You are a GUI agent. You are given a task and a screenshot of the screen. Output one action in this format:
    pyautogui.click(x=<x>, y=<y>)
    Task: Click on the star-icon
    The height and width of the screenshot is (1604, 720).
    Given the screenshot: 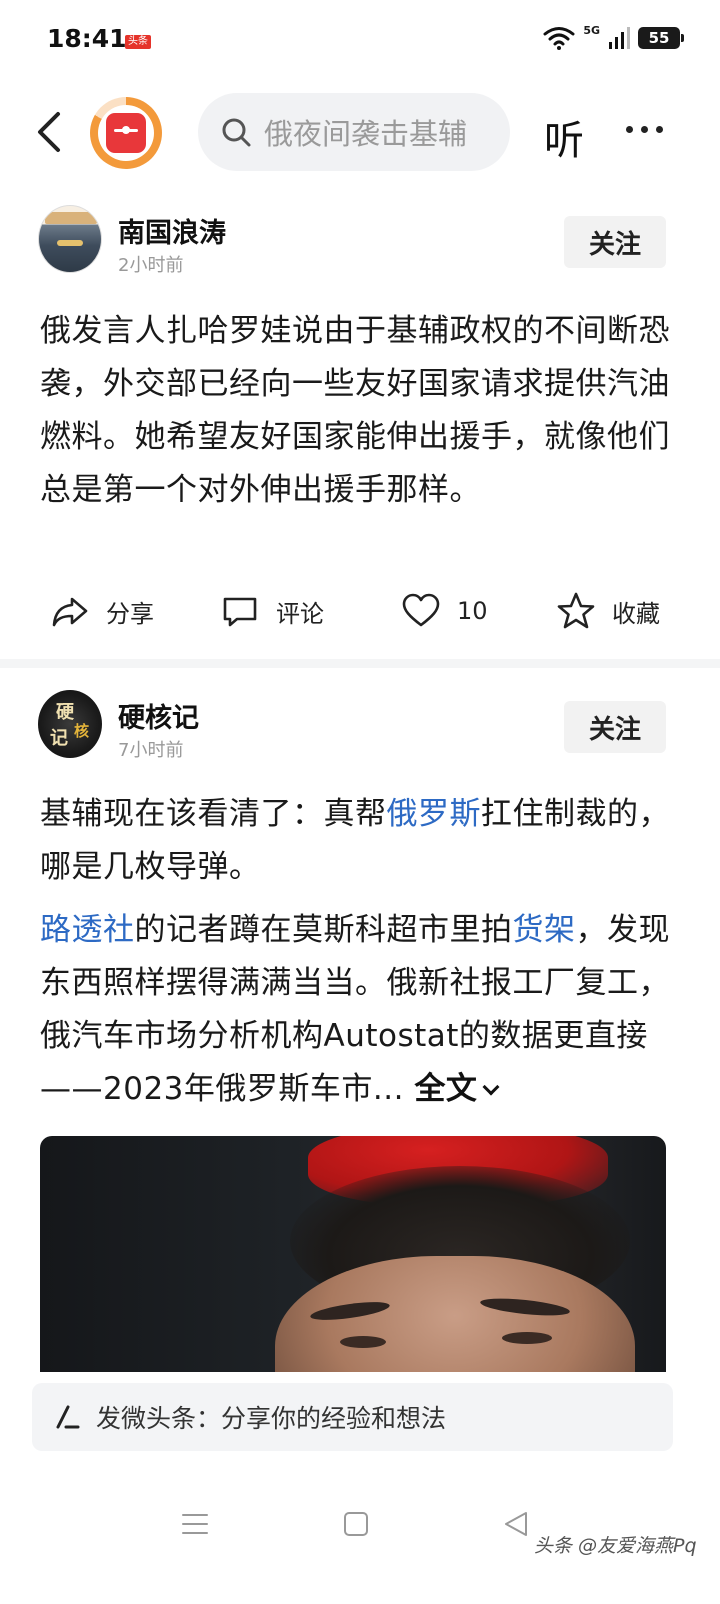 What is the action you would take?
    pyautogui.click(x=576, y=610)
    